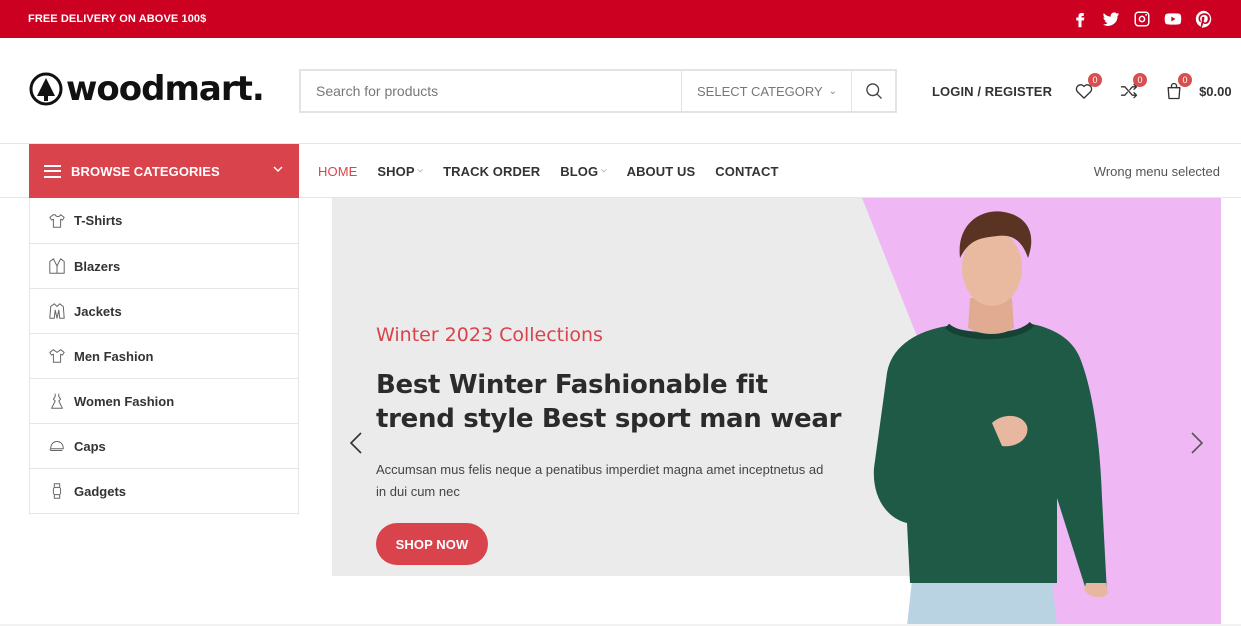 This screenshot has width=1241, height=626. I want to click on category-label: Caps, so click(90, 446).